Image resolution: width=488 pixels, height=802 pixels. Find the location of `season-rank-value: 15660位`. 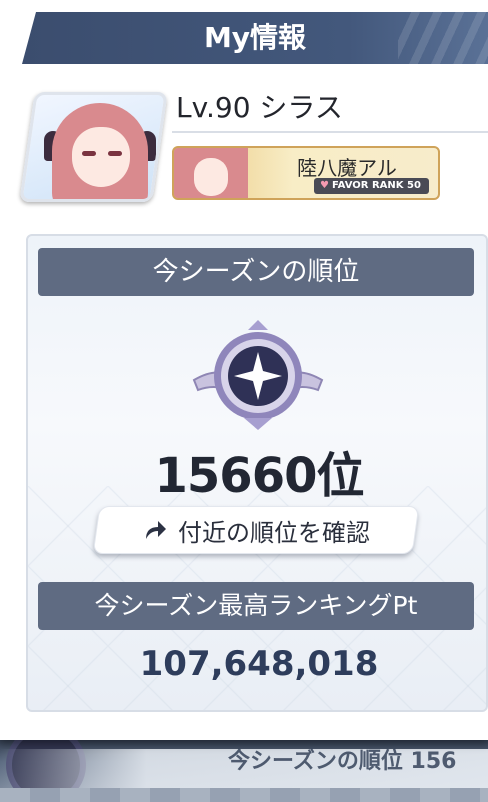

season-rank-value: 15660位 is located at coordinates (259, 476).